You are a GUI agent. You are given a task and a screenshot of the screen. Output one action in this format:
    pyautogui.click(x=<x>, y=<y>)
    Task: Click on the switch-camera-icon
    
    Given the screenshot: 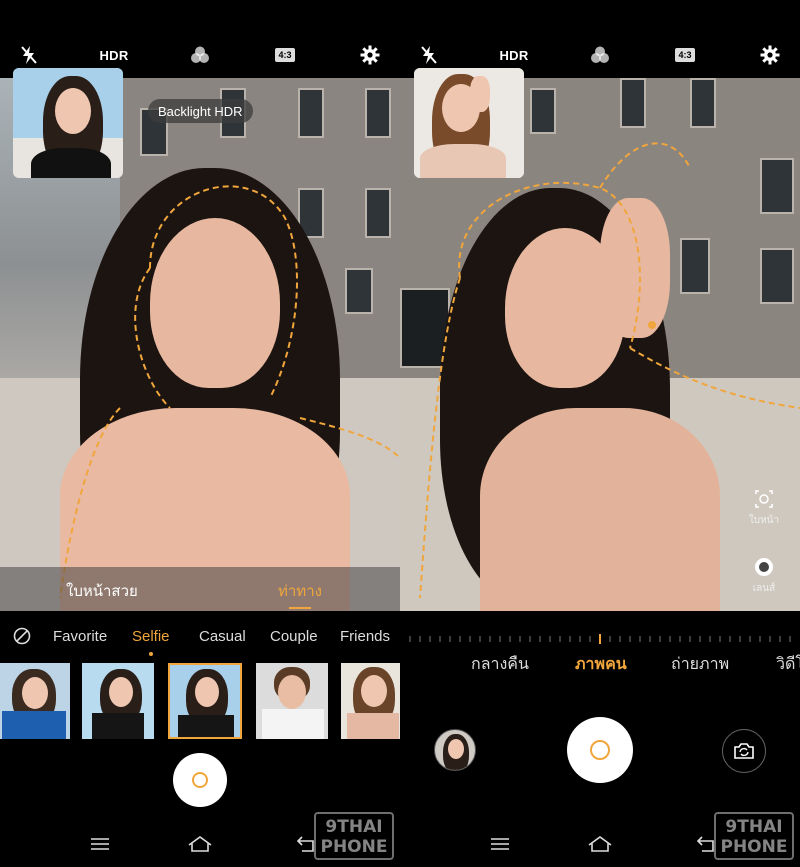 What is the action you would take?
    pyautogui.click(x=744, y=751)
    